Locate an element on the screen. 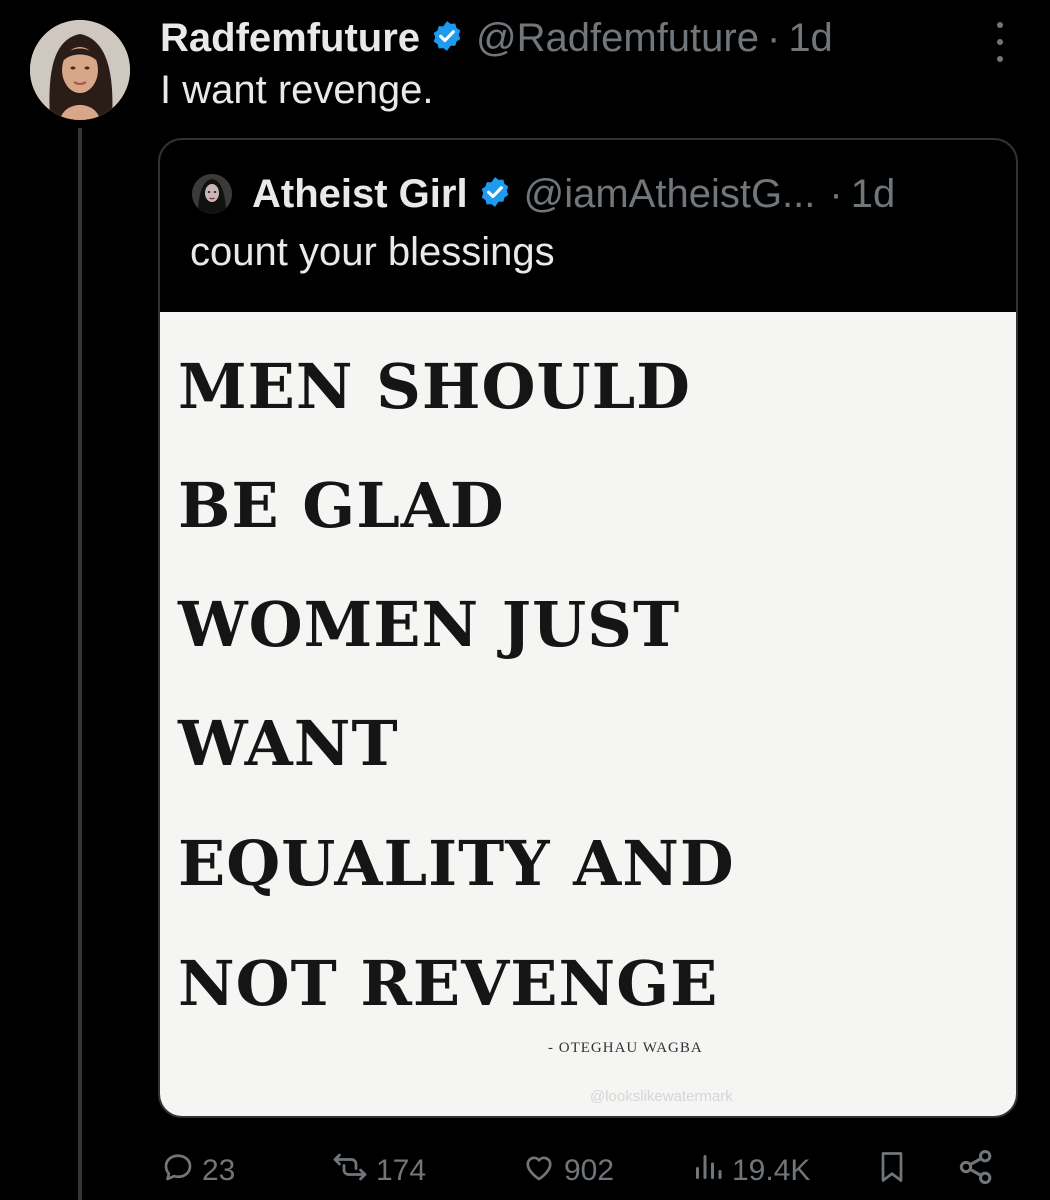 This screenshot has width=1050, height=1200. like-button: 902 is located at coordinates (567, 1171).